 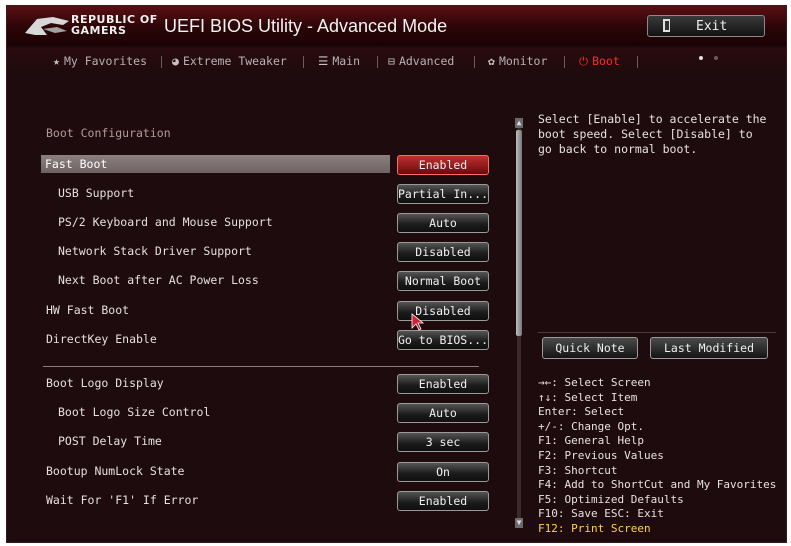 I want to click on setting-row-post-delay: POST Delay Time, so click(x=218, y=441).